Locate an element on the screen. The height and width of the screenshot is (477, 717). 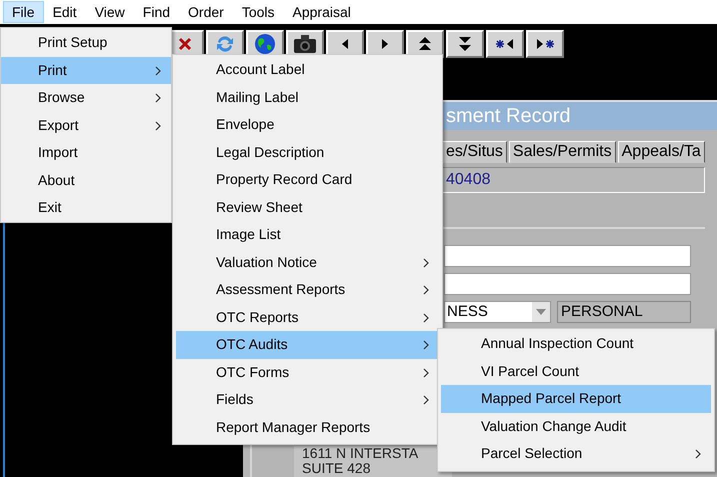
menu-item: Browse is located at coordinates (86, 98).